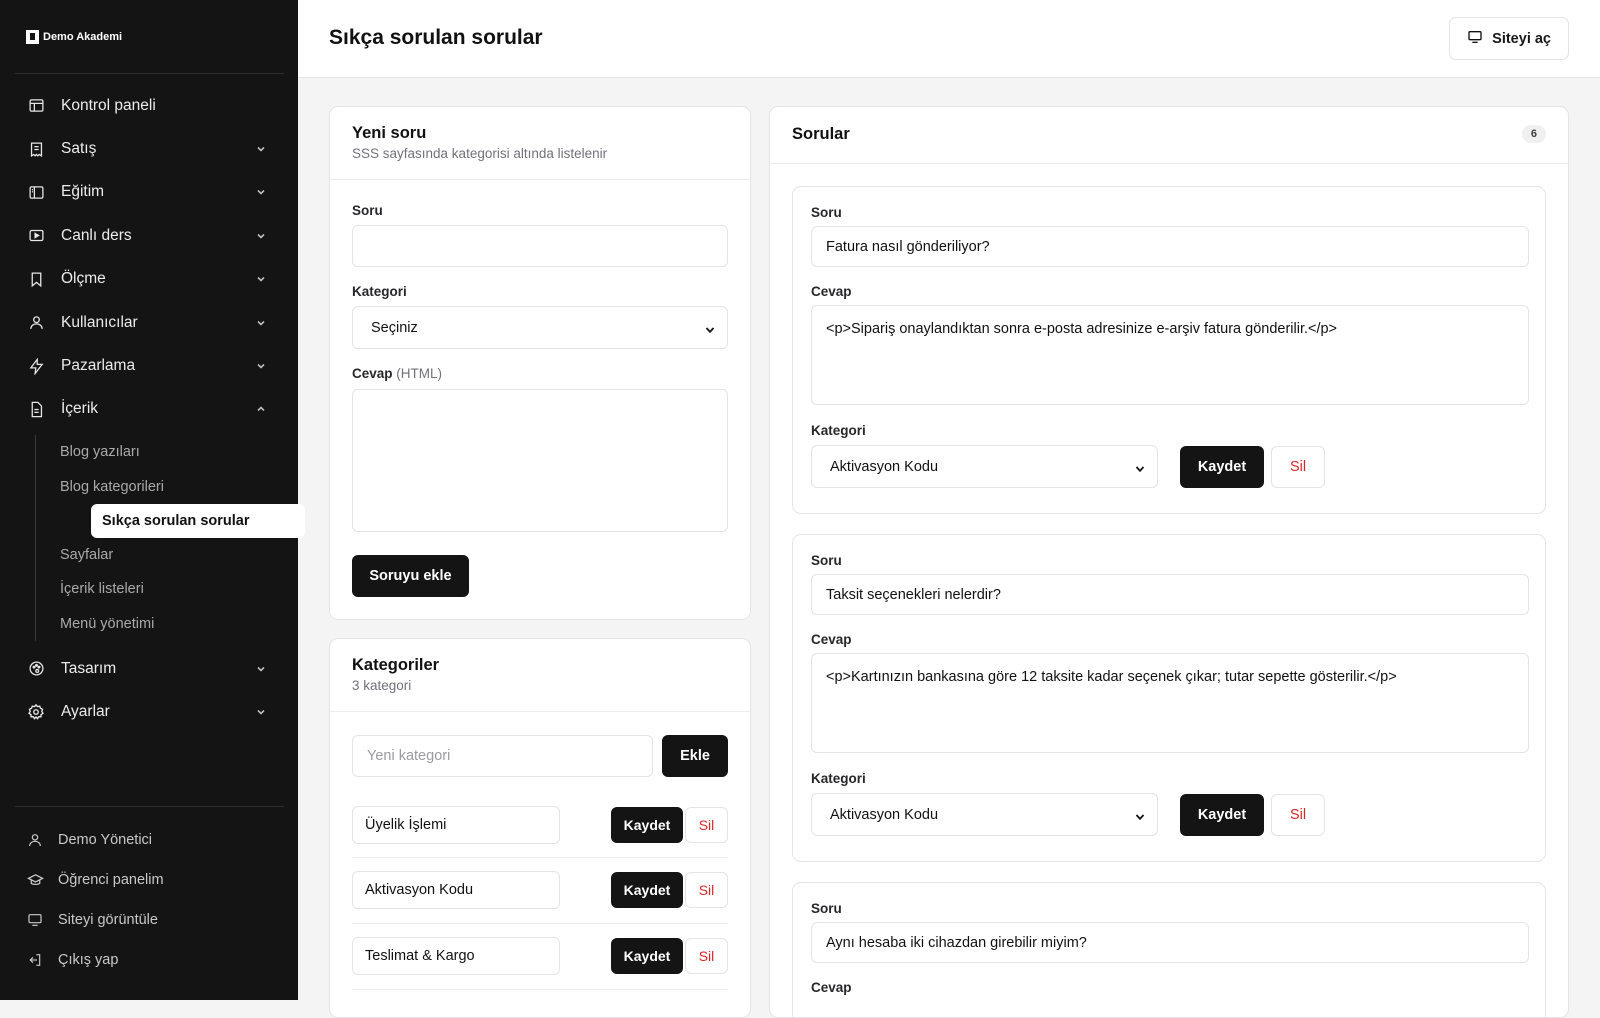 This screenshot has height=1018, width=1600. Describe the element at coordinates (149, 486) in the screenshot. I see `submenu-item-blog-kategorileri: Blog kategorileri` at that location.